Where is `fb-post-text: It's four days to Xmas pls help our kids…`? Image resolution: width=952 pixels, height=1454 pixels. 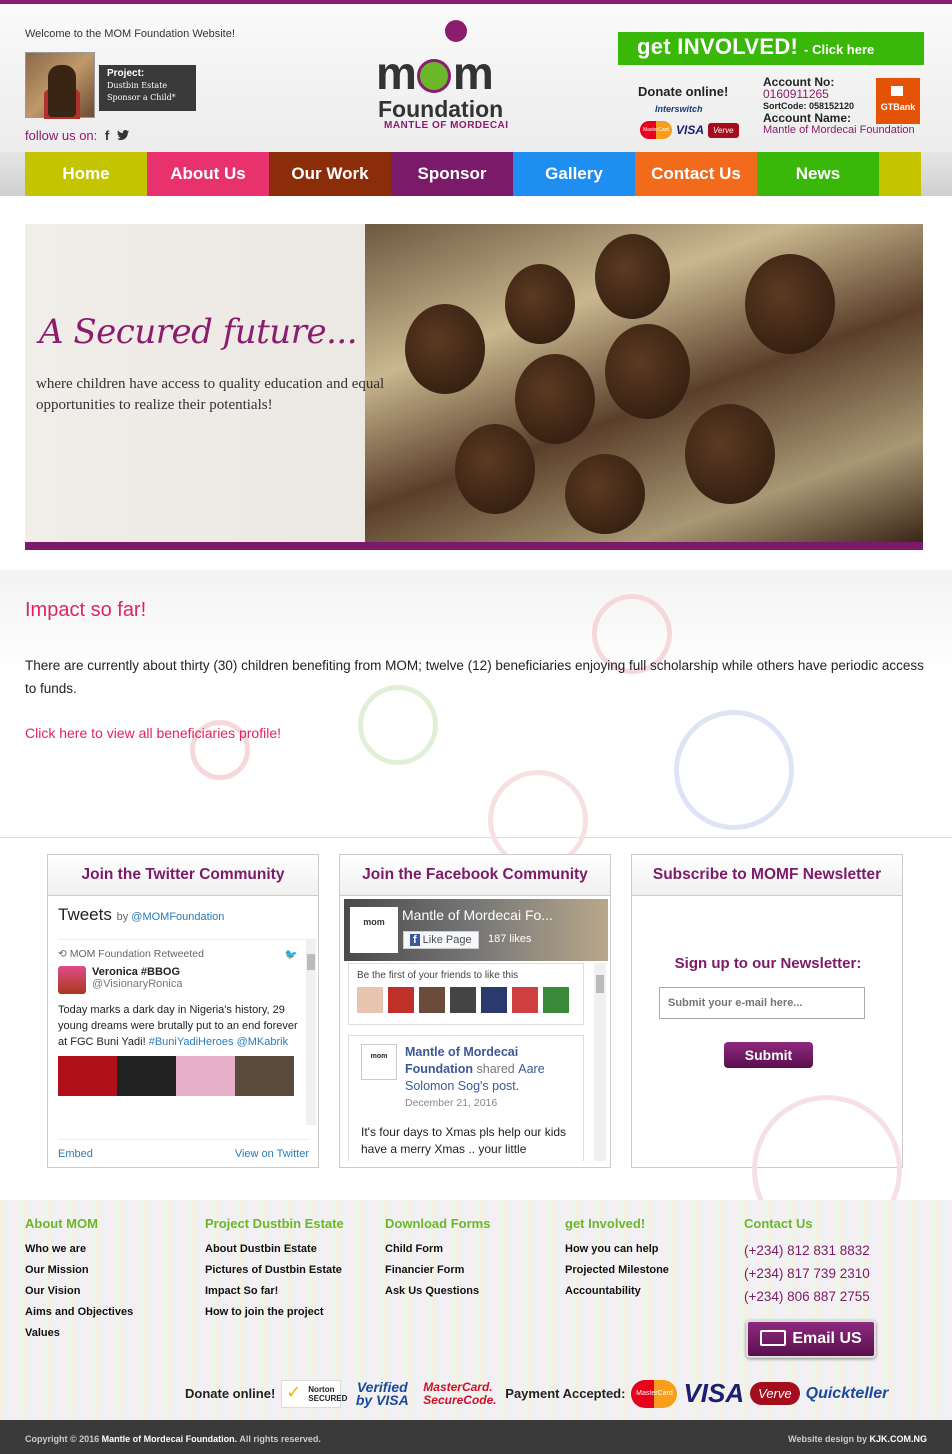
fb-post-text: It's four days to Xmas pls help our kids… is located at coordinates (464, 1143).